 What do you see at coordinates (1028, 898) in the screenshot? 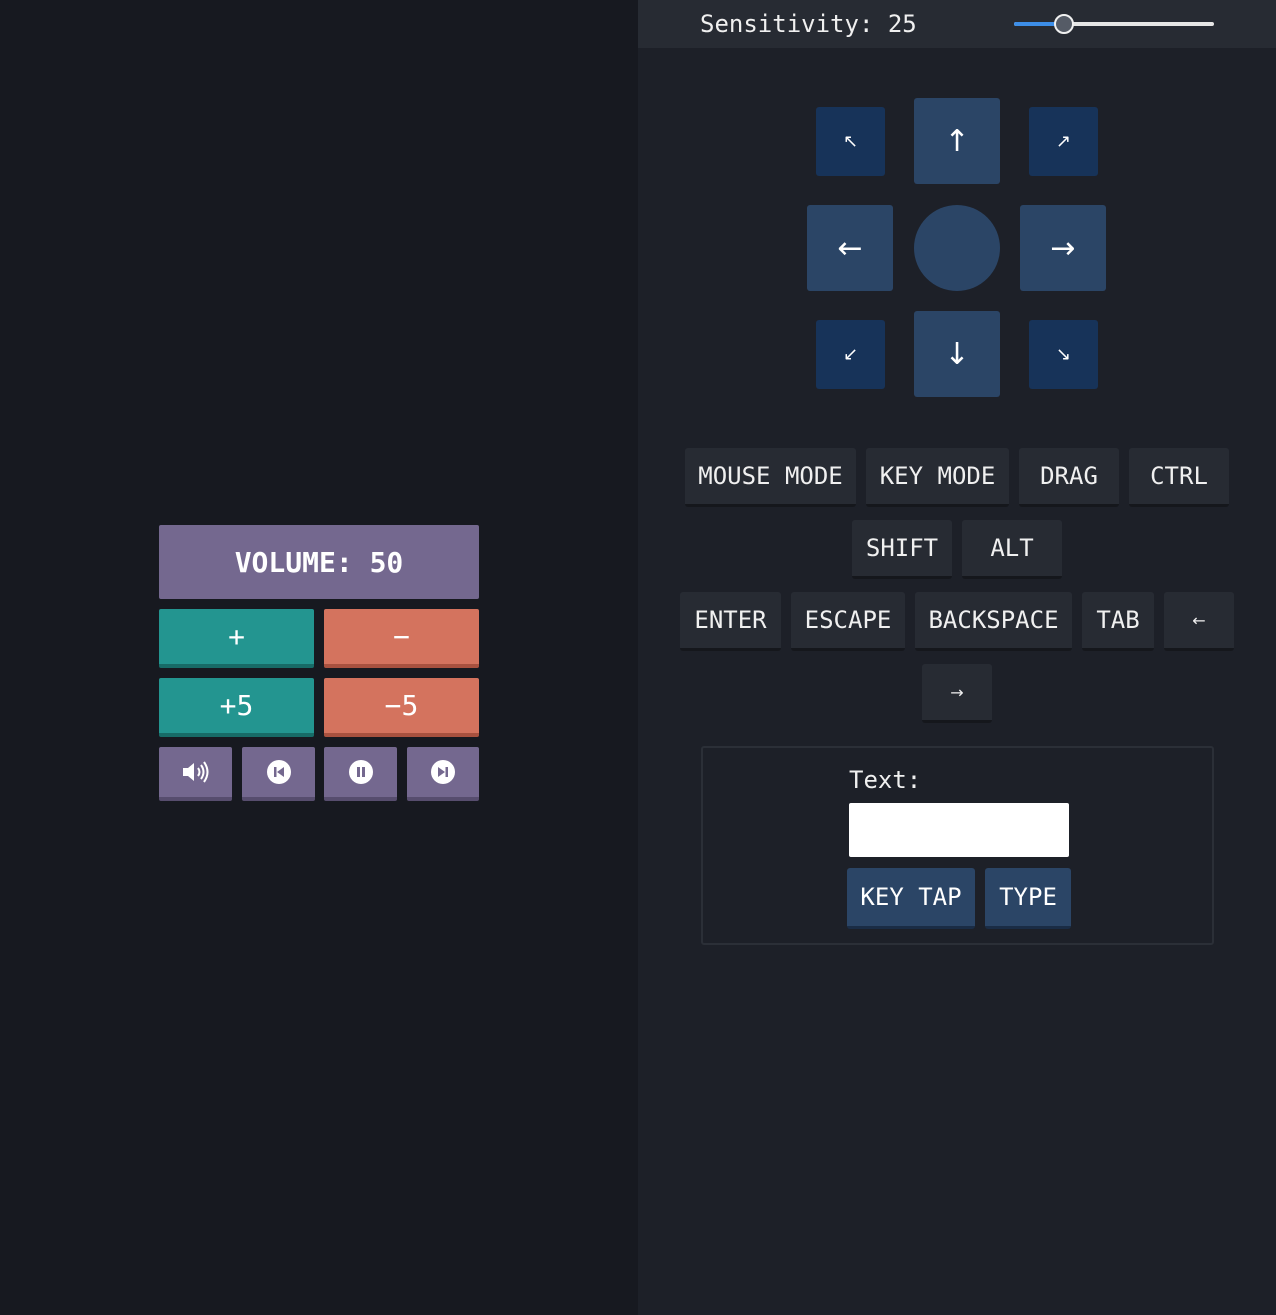
I see `type-button: TYPE` at bounding box center [1028, 898].